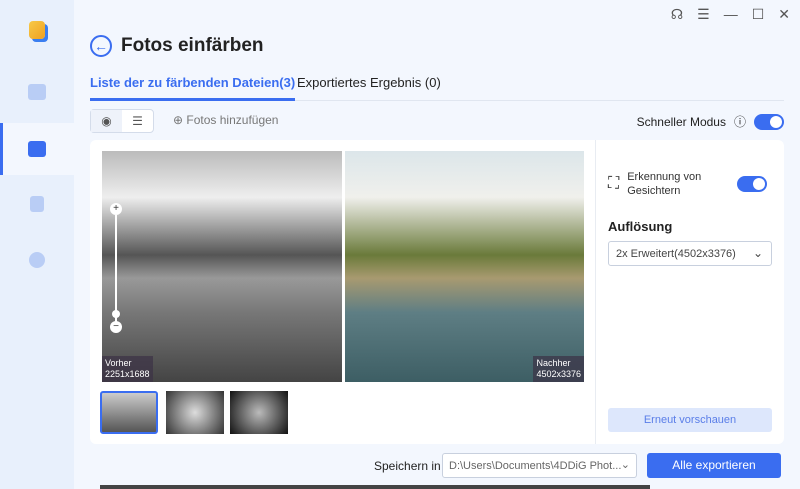 This screenshot has width=800, height=489. What do you see at coordinates (106, 121) in the screenshot?
I see `preview-view-icon: ◉` at bounding box center [106, 121].